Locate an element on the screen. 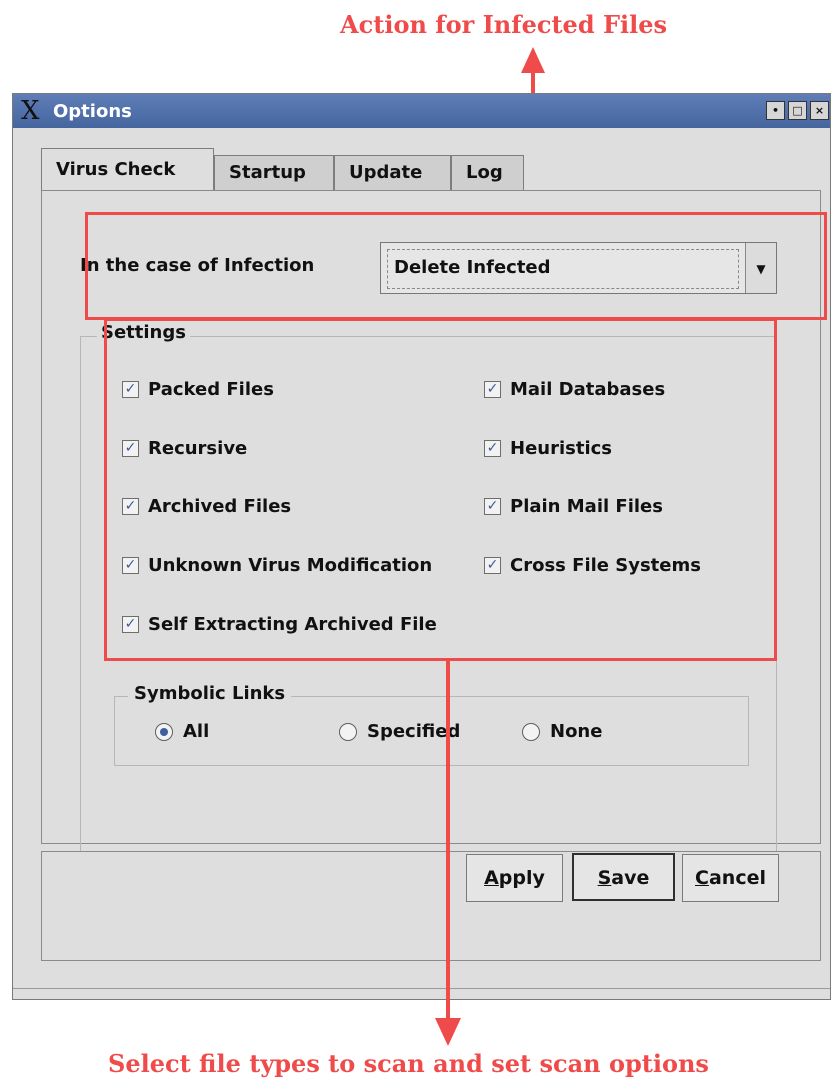 The height and width of the screenshot is (1086, 831). cancel-mnemonic: C is located at coordinates (702, 878).